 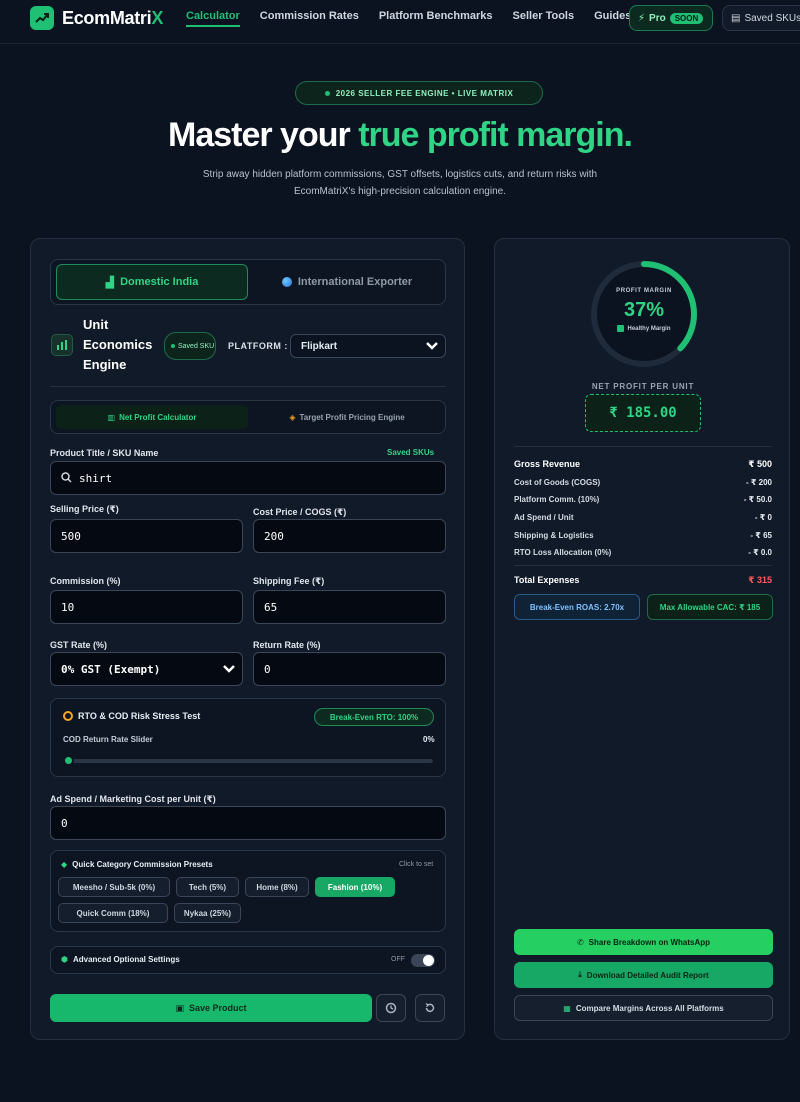 I want to click on globe-icon, so click(x=286, y=282).